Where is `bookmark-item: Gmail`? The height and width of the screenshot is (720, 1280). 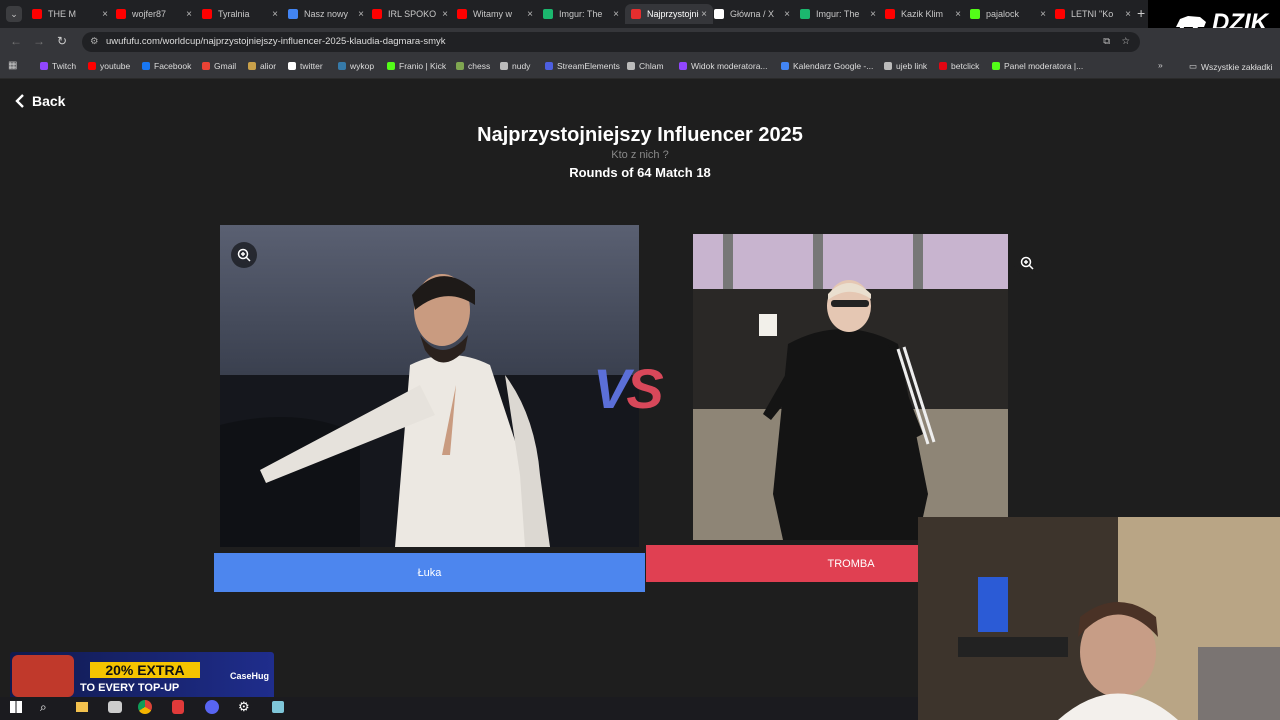
bookmark-item: Gmail is located at coordinates (219, 66).